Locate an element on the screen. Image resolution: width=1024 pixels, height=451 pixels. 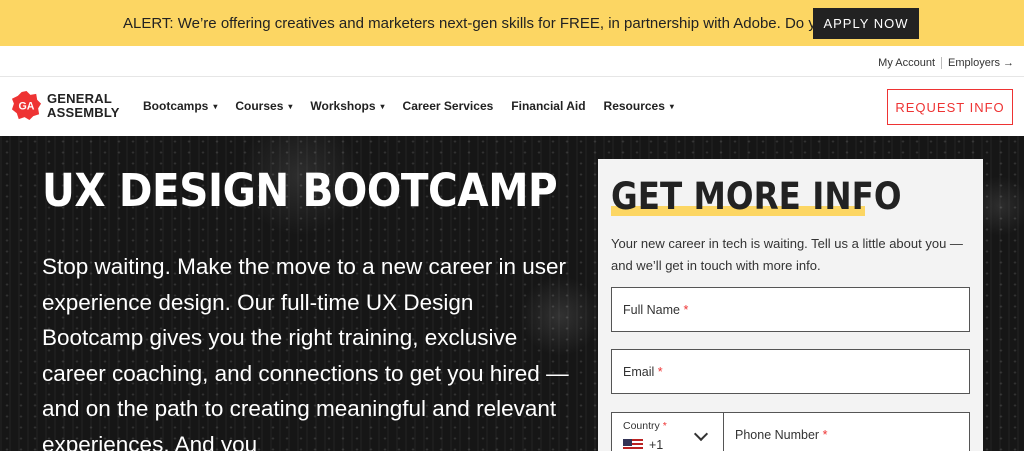
arrow-right-icon: → is located at coordinates (1008, 63).